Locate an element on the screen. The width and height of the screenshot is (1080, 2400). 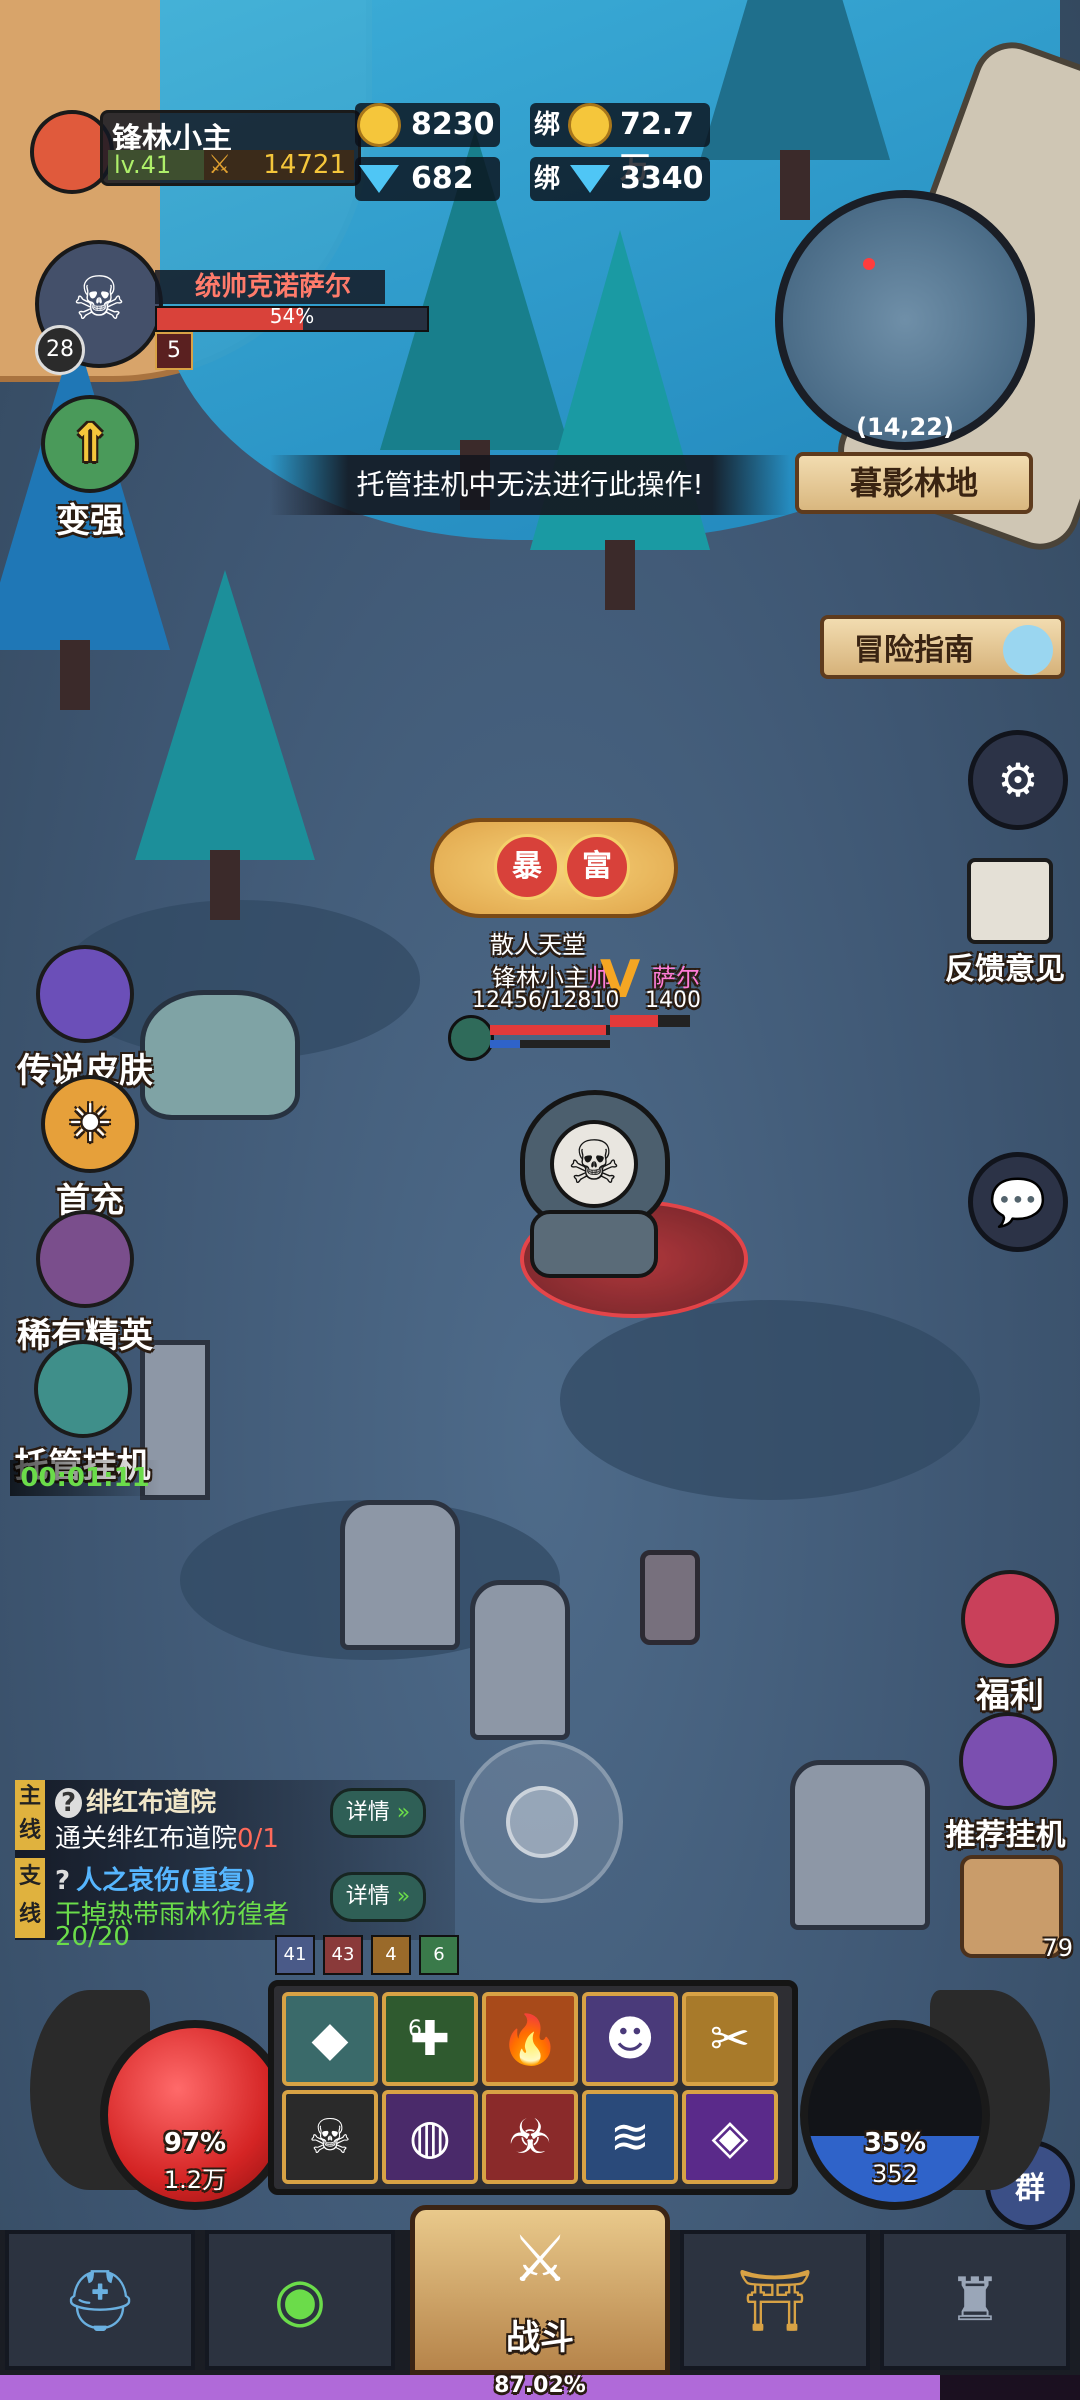
auto-battle-timer: 00:01:11 is located at coordinates (85, 1478).